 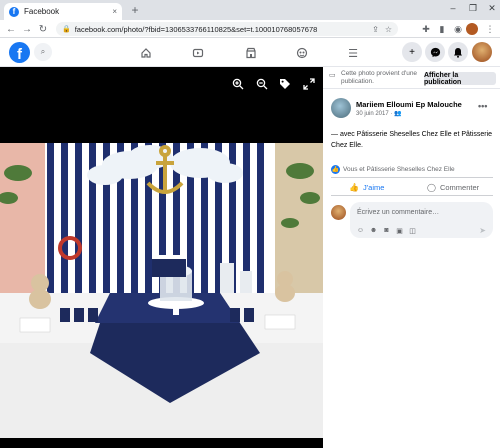 I want to click on like-label: J'aime, so click(x=373, y=187).